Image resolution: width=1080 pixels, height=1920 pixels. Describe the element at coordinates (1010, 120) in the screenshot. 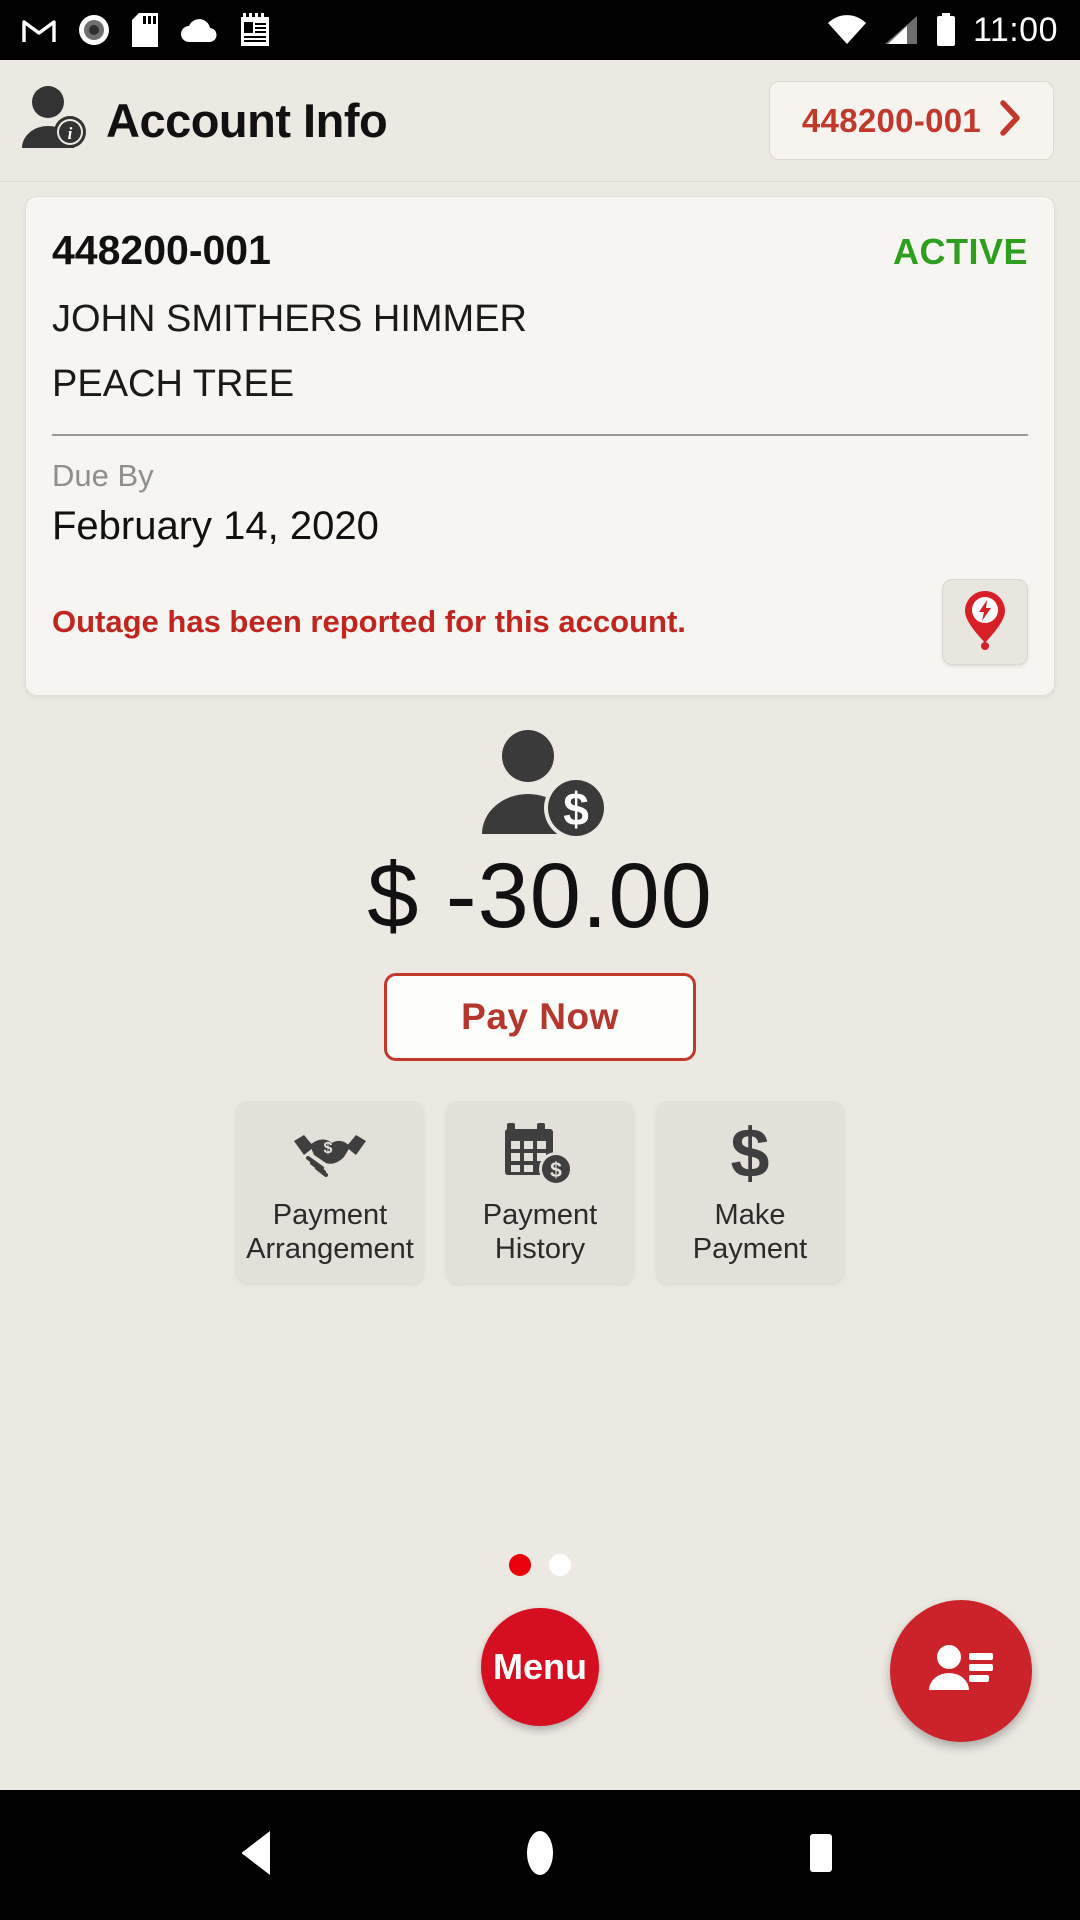

I see `chevron-right-icon` at that location.